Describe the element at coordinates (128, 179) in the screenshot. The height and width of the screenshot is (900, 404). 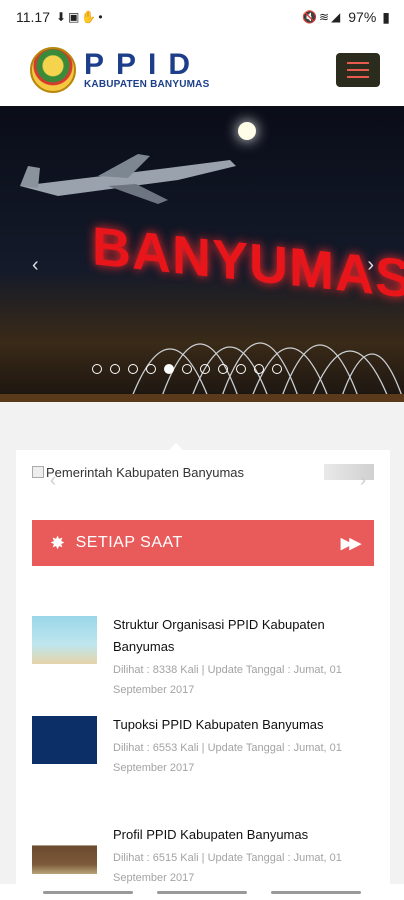
I see `jet-monument-graphic` at that location.